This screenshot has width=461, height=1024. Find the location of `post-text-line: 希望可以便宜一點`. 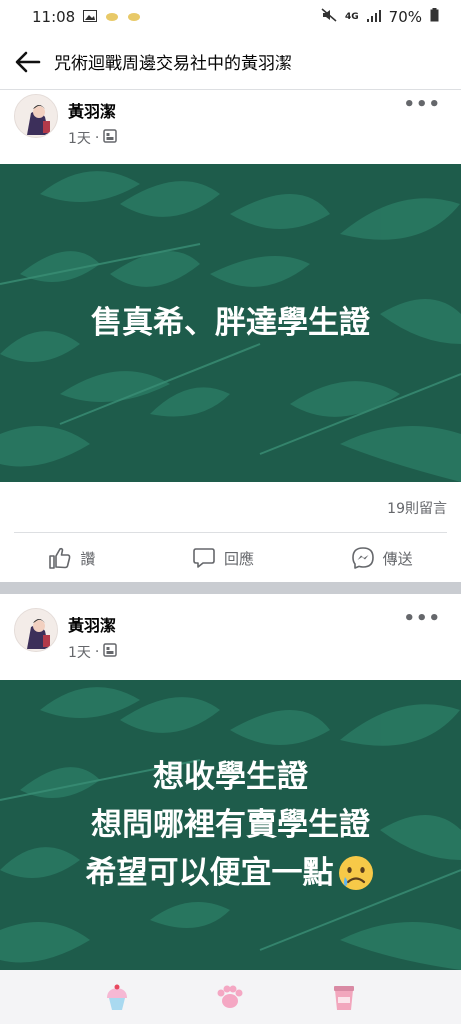

post-text-line: 希望可以便宜一點 is located at coordinates (209, 873).